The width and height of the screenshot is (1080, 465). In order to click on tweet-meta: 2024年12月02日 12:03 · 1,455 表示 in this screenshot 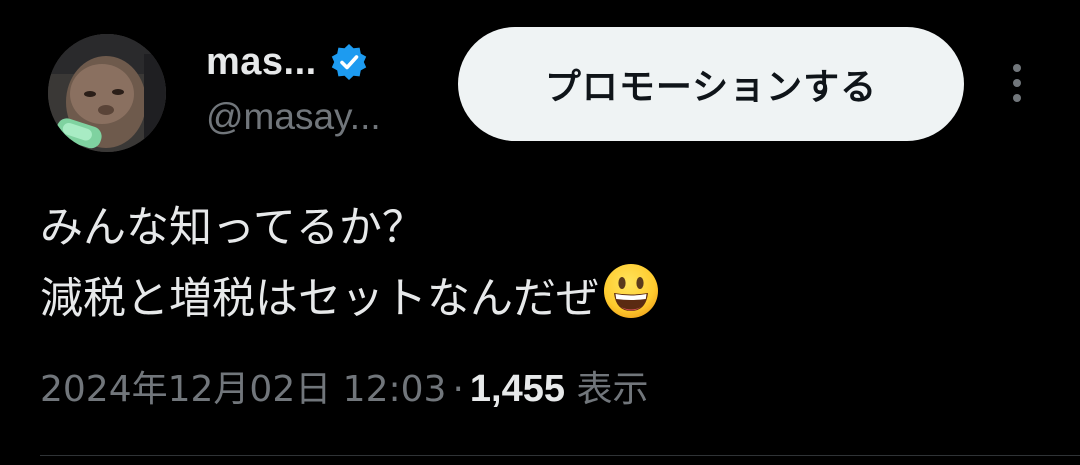, I will do `click(344, 386)`.